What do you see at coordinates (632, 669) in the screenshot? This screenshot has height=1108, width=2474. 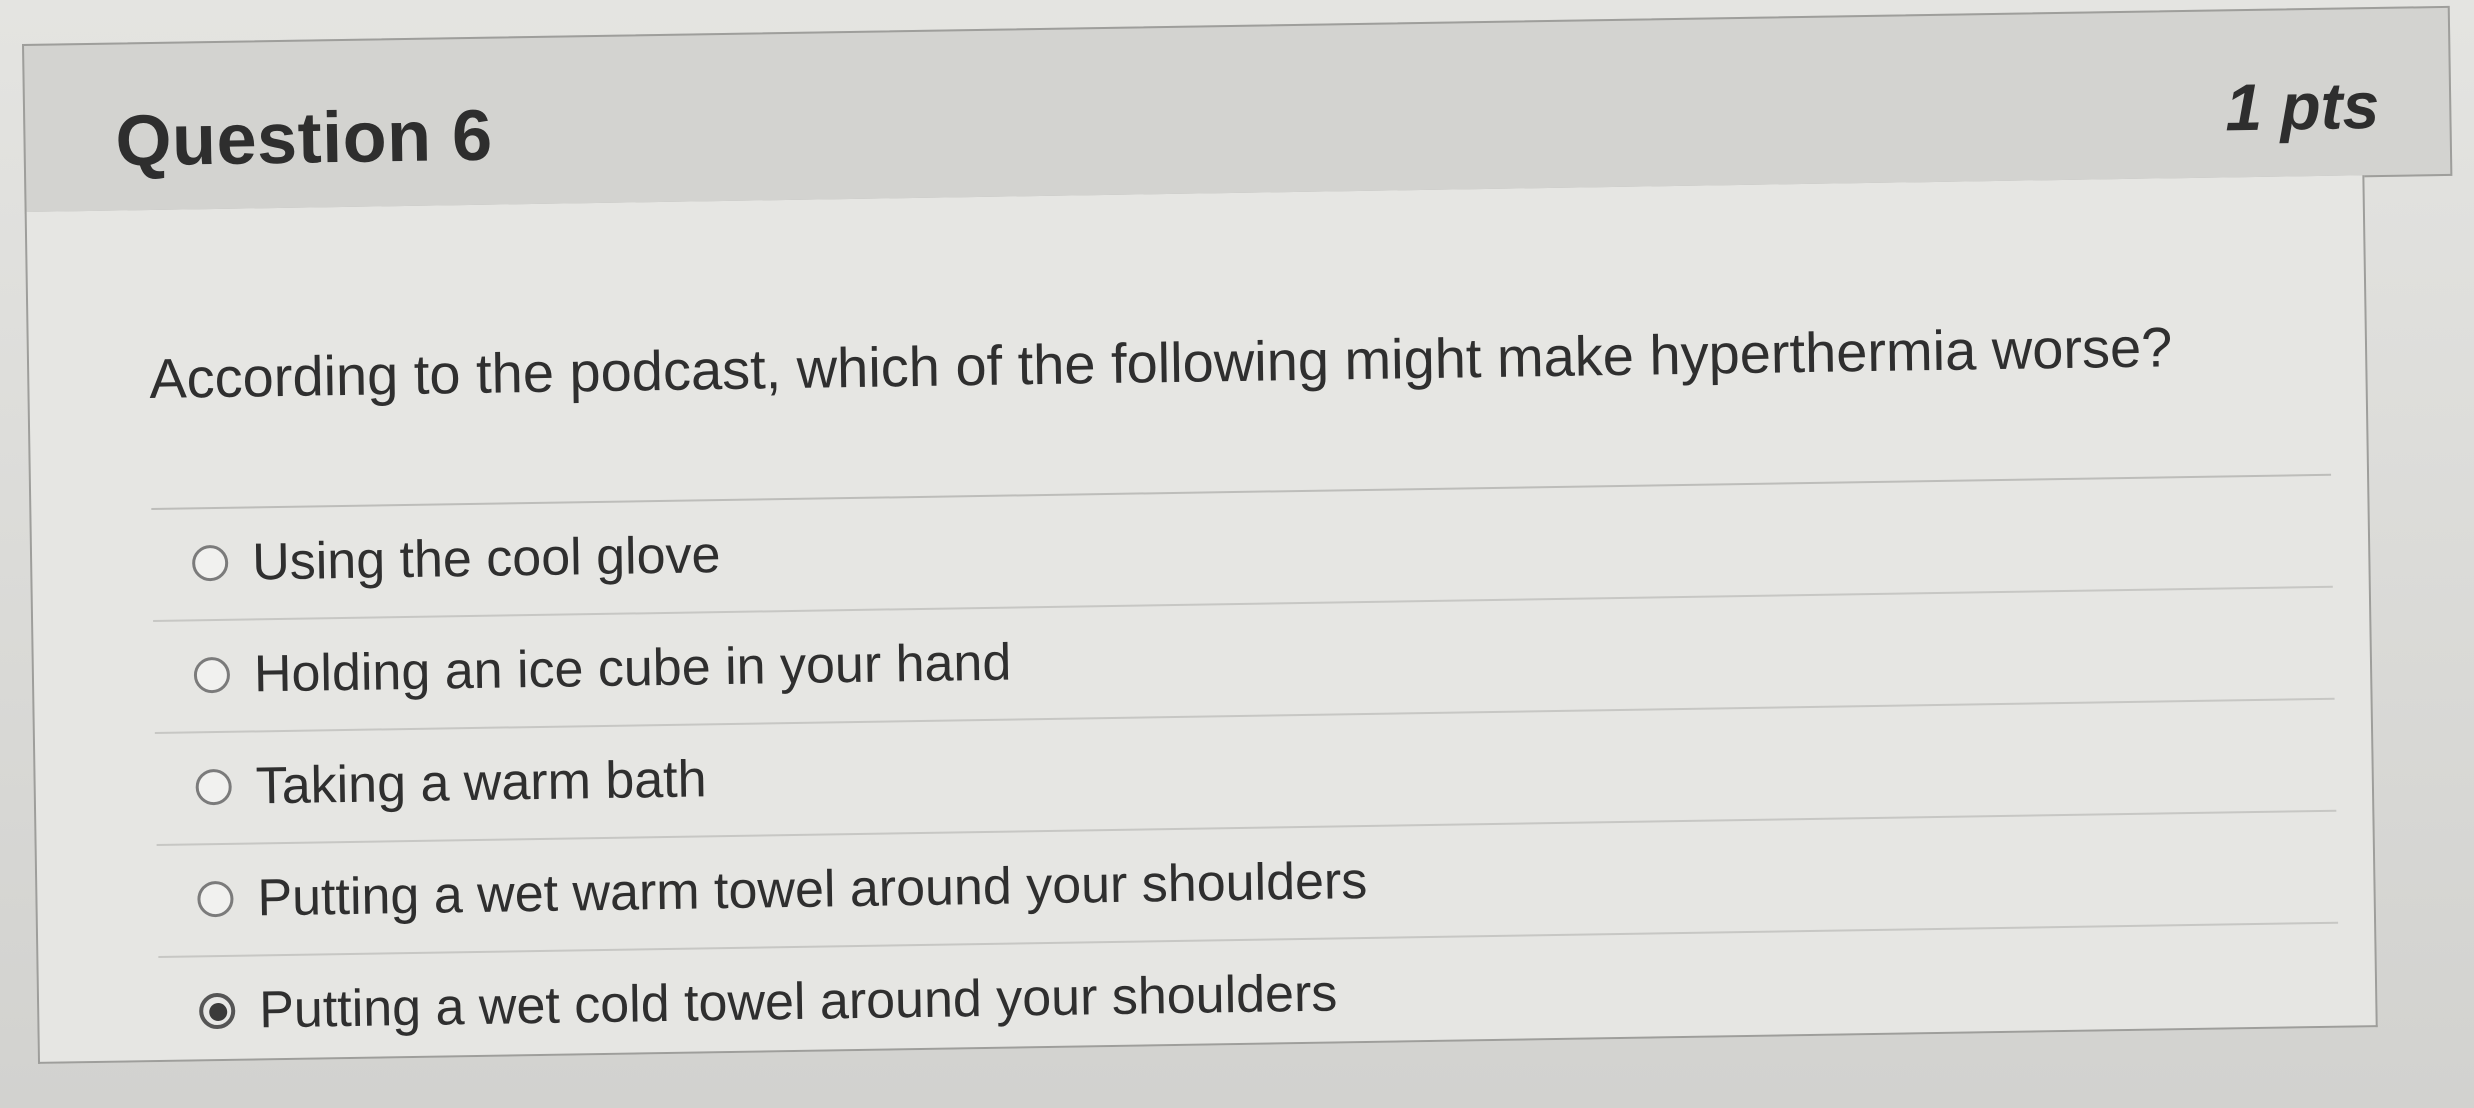 I see `answer-label: Holding an ice cube in your hand` at bounding box center [632, 669].